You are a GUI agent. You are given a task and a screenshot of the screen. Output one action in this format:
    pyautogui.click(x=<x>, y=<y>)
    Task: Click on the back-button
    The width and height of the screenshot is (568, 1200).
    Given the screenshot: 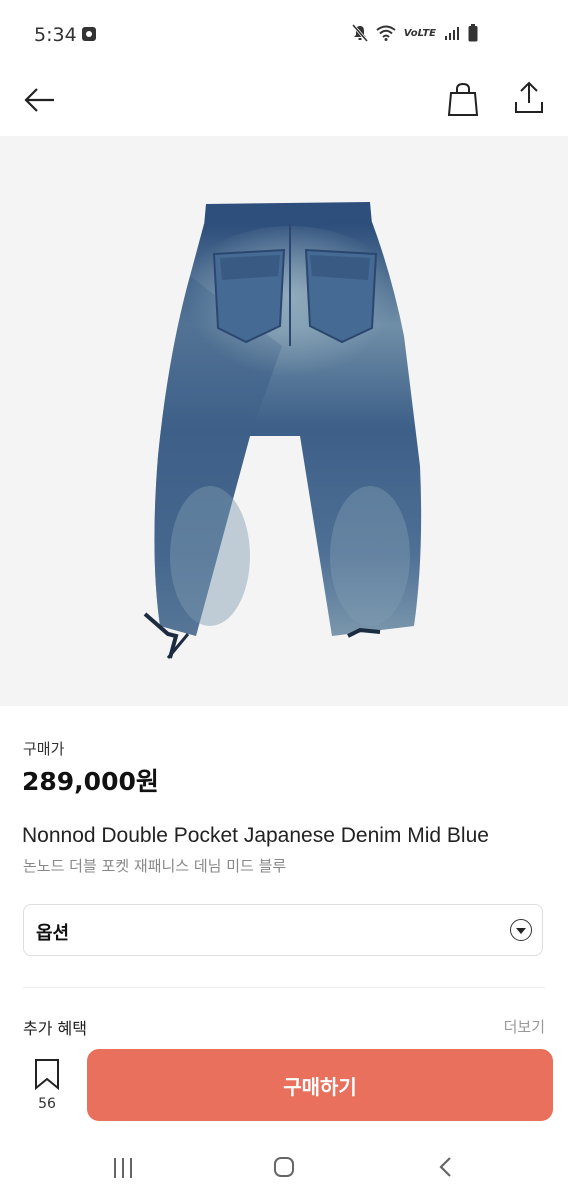 What is the action you would take?
    pyautogui.click(x=40, y=100)
    